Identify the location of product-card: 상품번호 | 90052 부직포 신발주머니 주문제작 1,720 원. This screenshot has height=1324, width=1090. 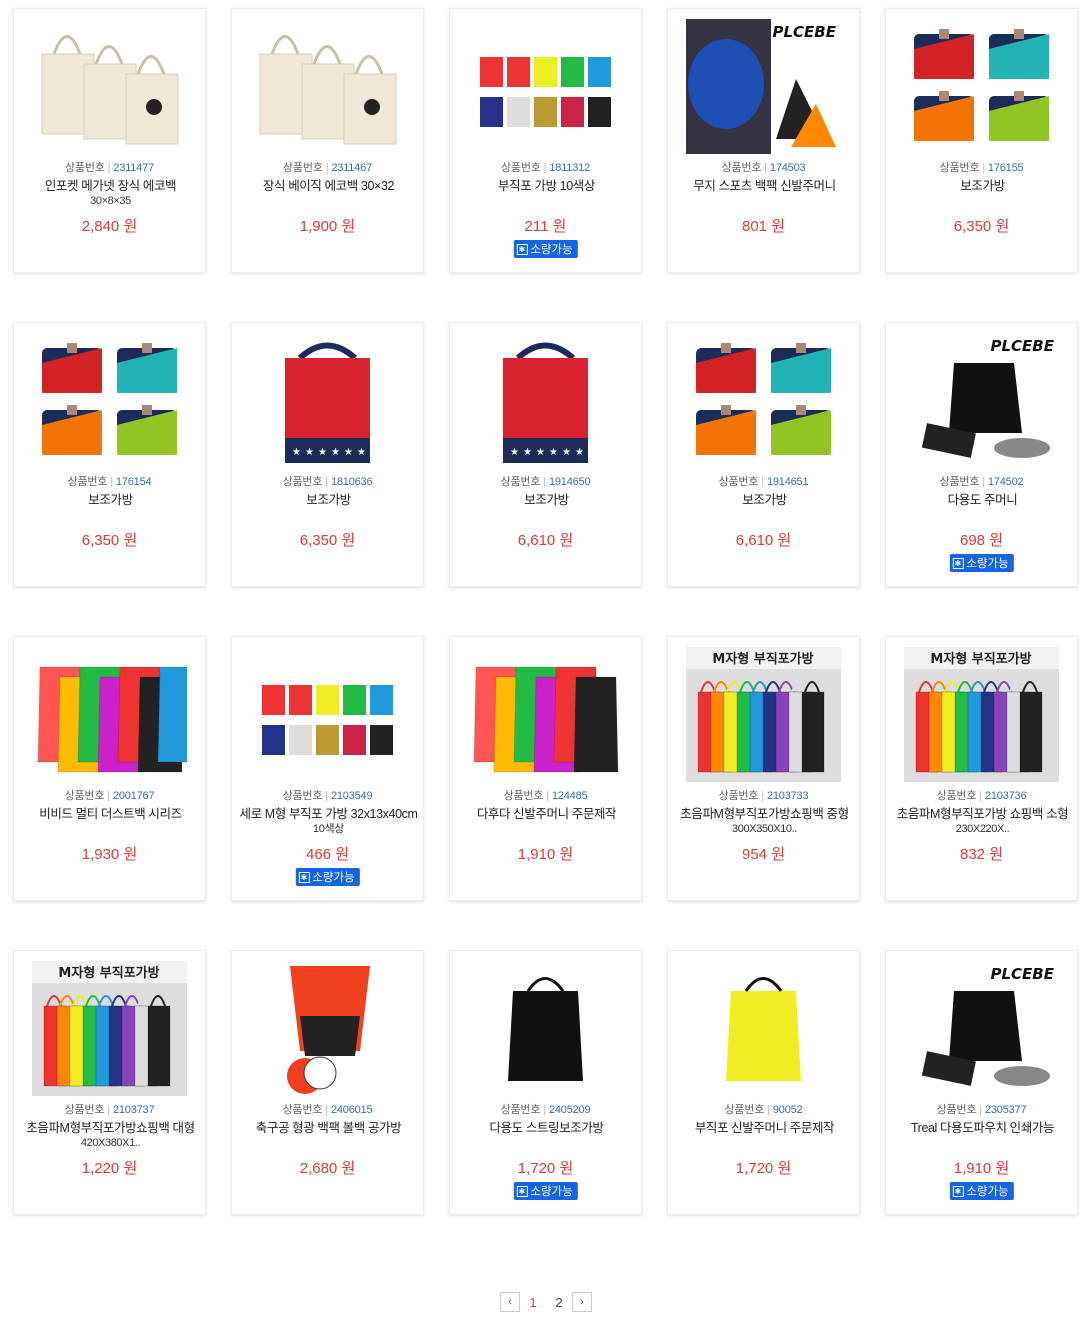
(763, 1082).